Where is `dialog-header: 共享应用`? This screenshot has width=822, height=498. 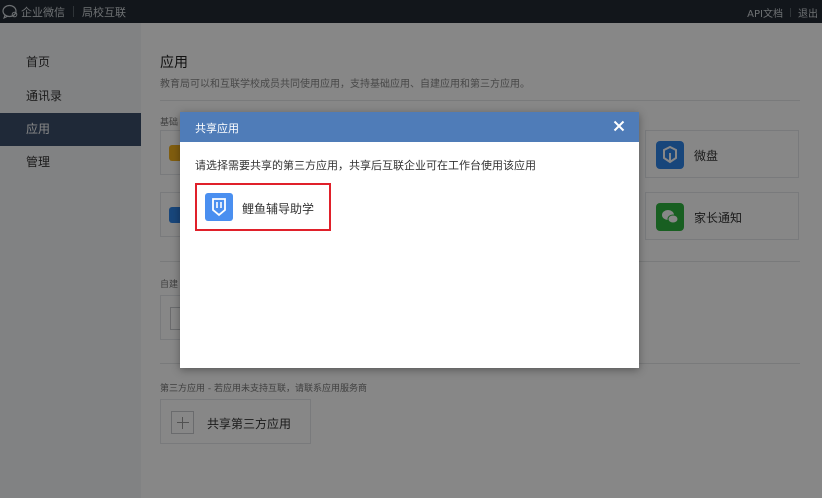
dialog-header: 共享应用 is located at coordinates (409, 127).